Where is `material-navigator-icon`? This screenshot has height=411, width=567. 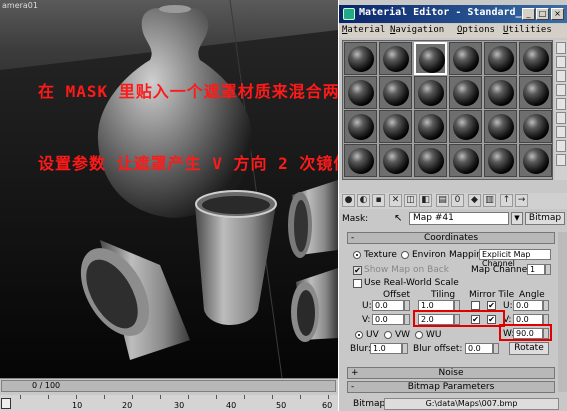
material-navigator-icon is located at coordinates (561, 160).